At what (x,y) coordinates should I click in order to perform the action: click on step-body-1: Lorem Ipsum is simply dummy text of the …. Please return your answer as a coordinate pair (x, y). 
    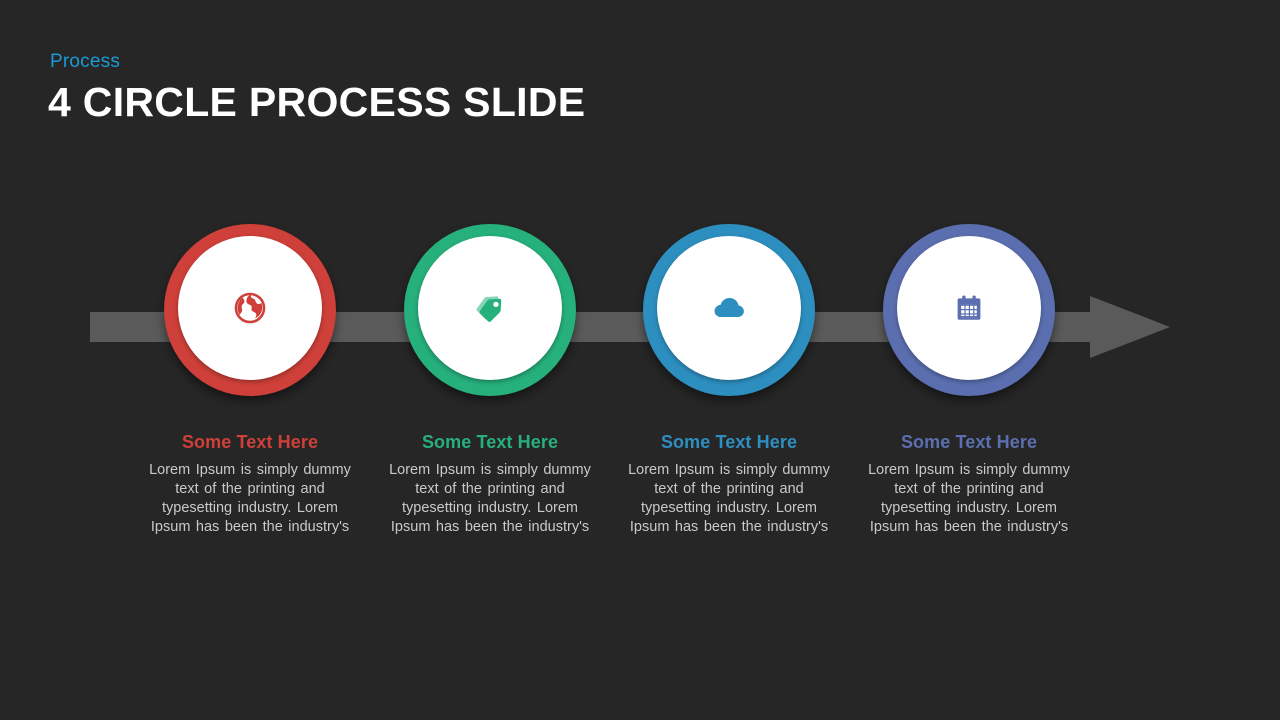
    Looking at the image, I should click on (250, 498).